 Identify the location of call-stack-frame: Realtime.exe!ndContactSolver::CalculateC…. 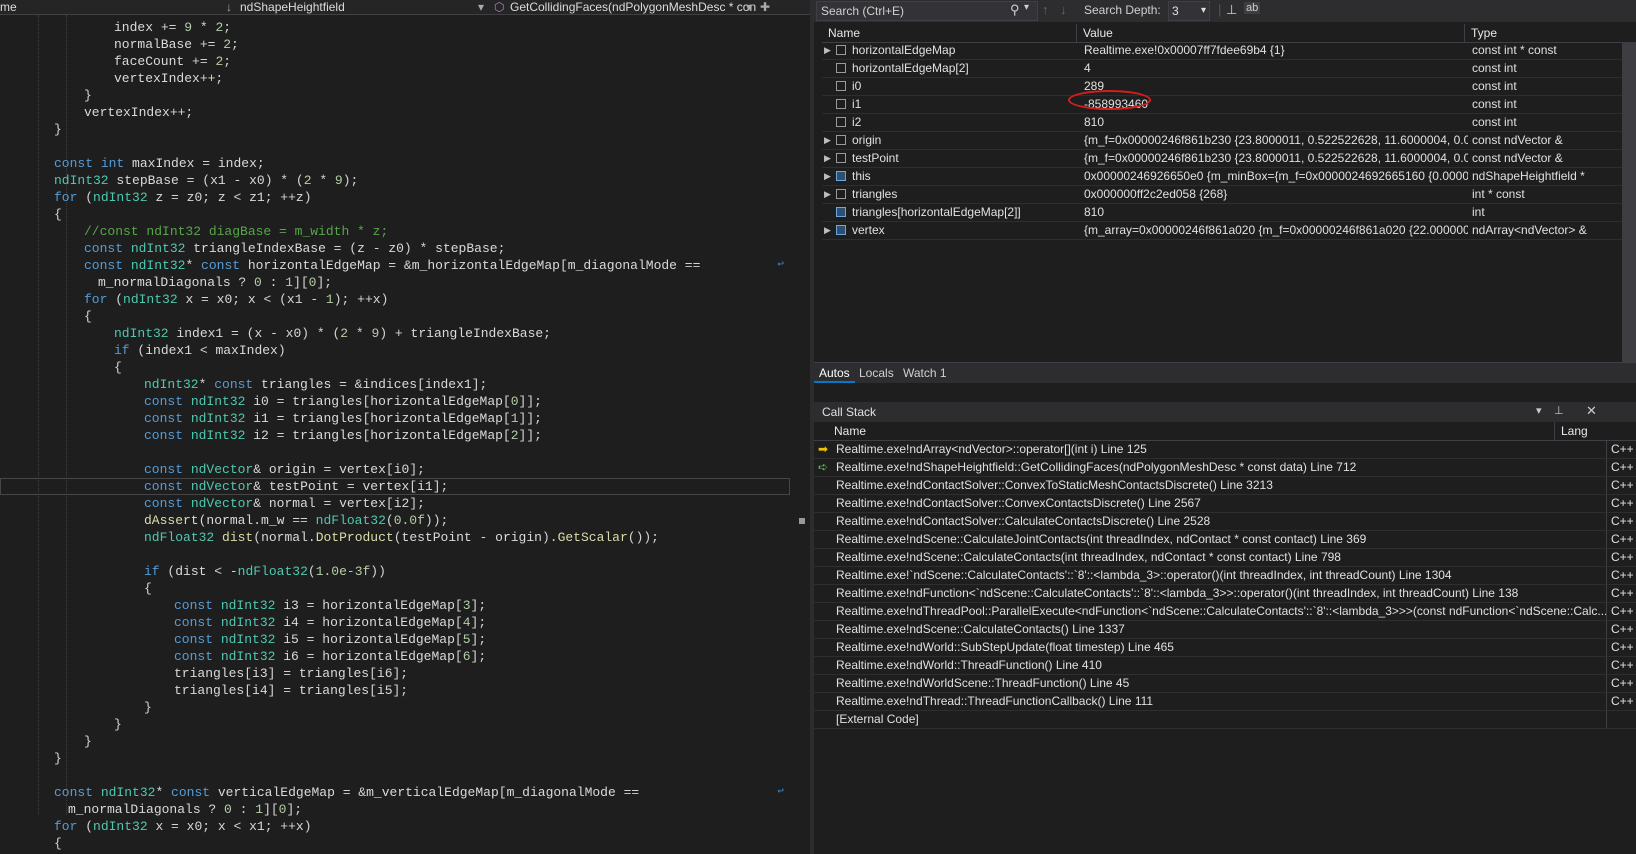
(1225, 522).